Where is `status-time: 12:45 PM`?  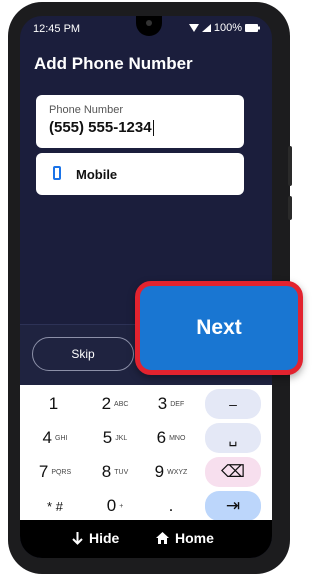 status-time: 12:45 PM is located at coordinates (57, 29).